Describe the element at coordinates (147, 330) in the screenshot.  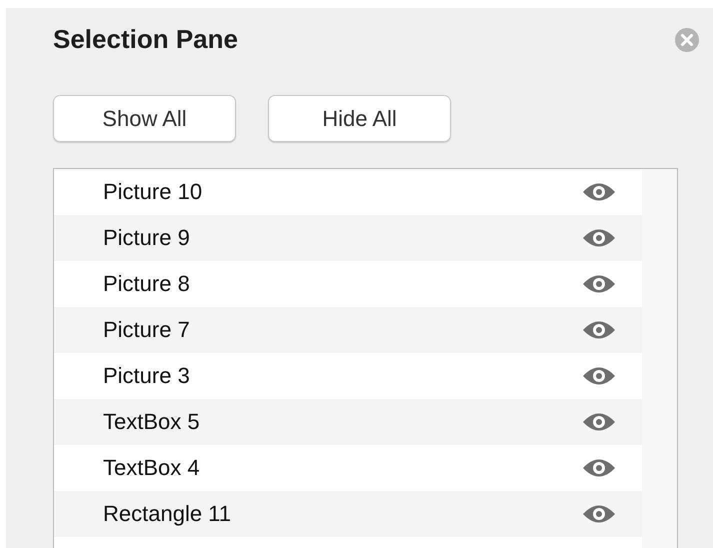
I see `object-name: Picture 7` at that location.